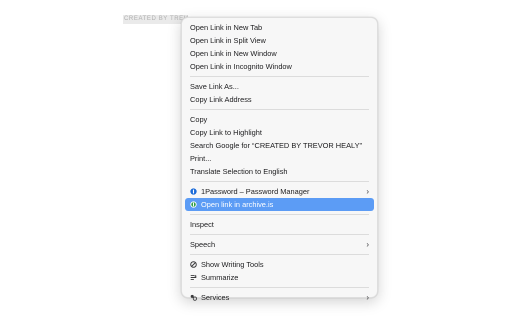 The image size is (512, 320). Describe the element at coordinates (226, 132) in the screenshot. I see `menu-item-label: Copy Link to Highlight` at that location.